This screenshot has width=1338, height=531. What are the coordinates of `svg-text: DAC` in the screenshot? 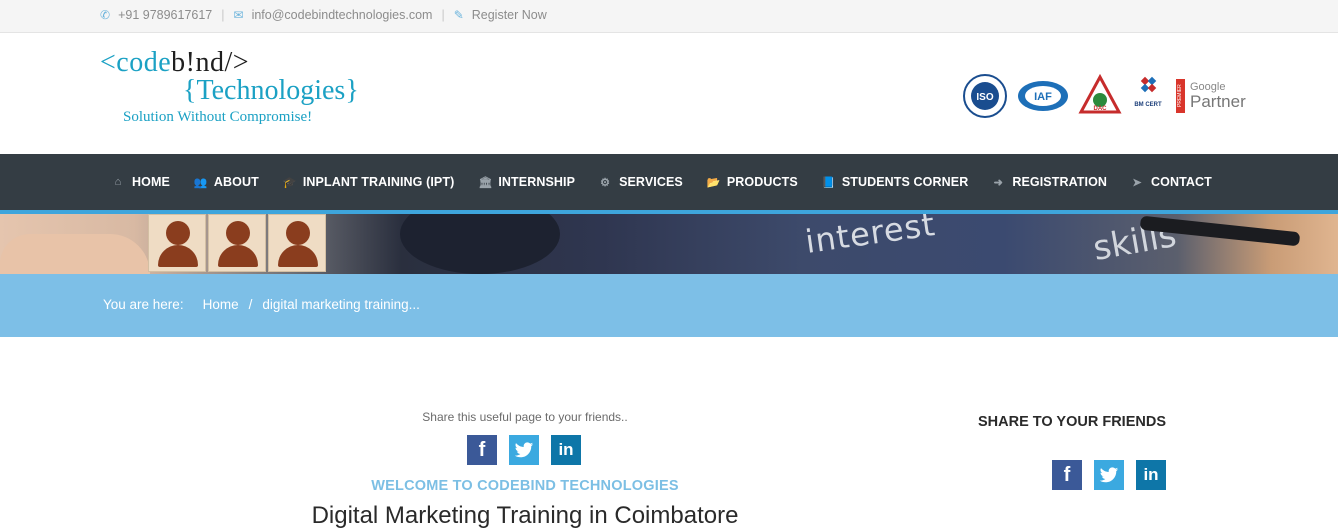 It's located at (1101, 109).